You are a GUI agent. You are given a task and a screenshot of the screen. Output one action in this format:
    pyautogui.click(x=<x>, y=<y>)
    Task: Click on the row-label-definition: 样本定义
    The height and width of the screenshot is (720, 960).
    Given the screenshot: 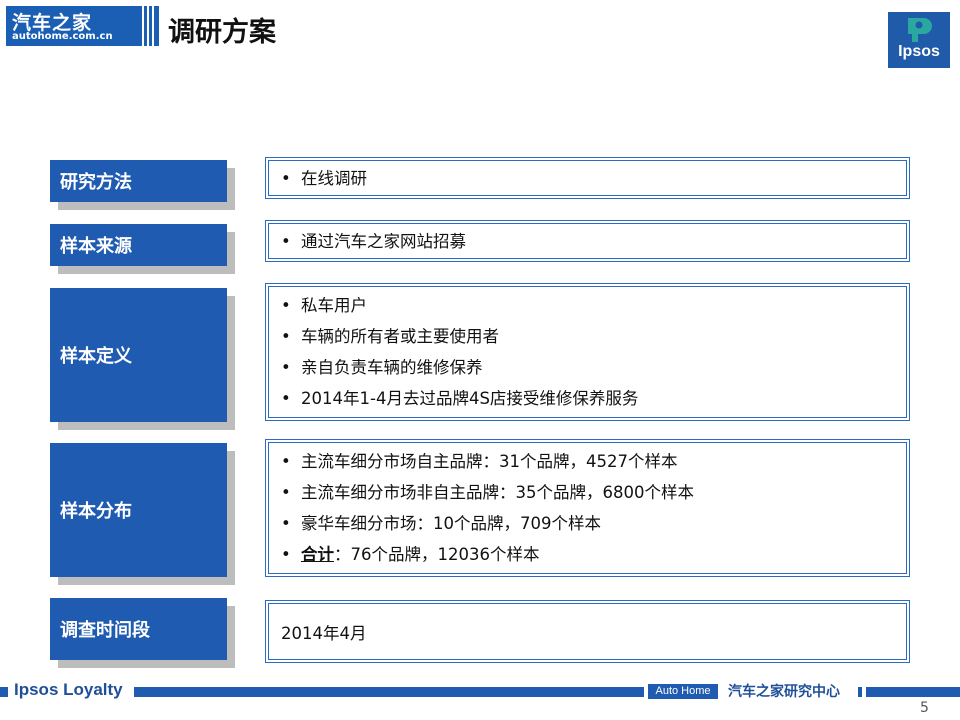 What is the action you would take?
    pyautogui.click(x=138, y=355)
    